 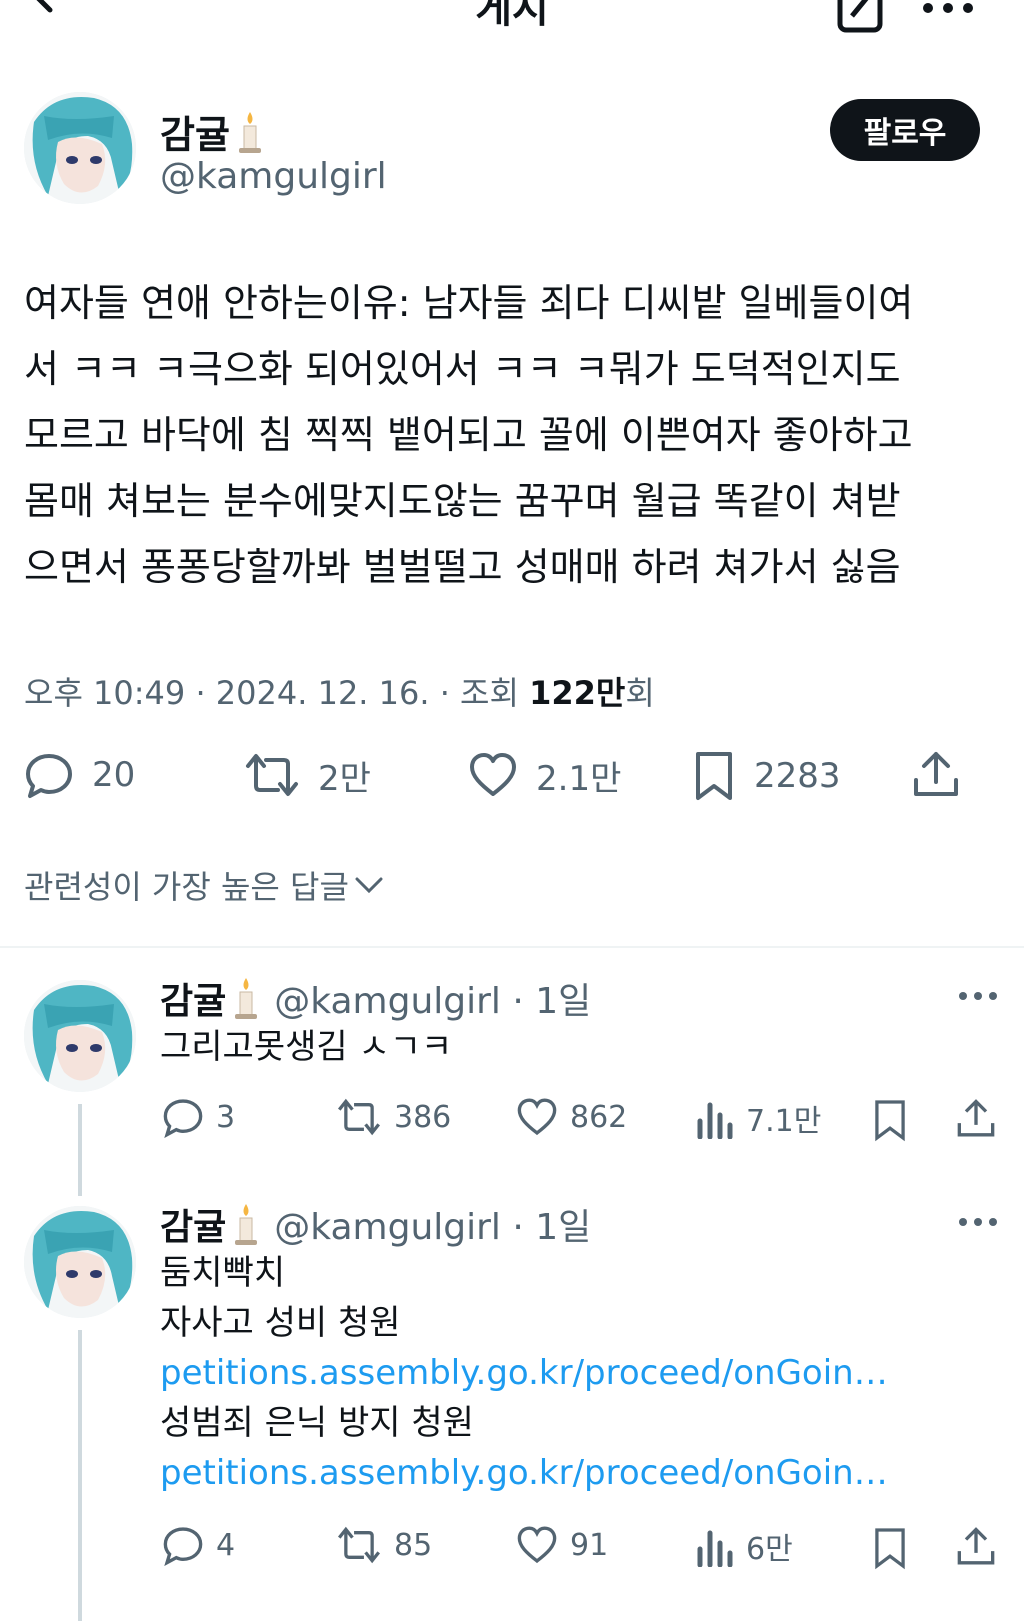 I want to click on divider, so click(x=512, y=947).